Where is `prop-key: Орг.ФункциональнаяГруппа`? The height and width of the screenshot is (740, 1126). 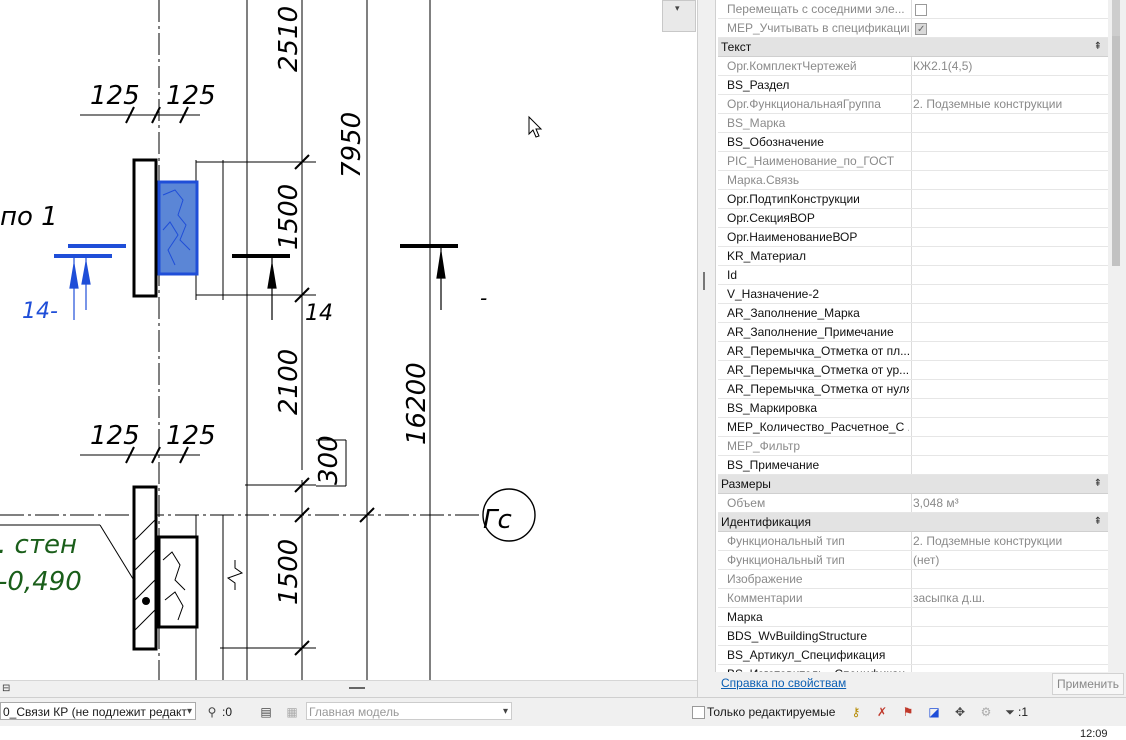
prop-key: Орг.ФункциональнаяГруппа is located at coordinates (804, 104).